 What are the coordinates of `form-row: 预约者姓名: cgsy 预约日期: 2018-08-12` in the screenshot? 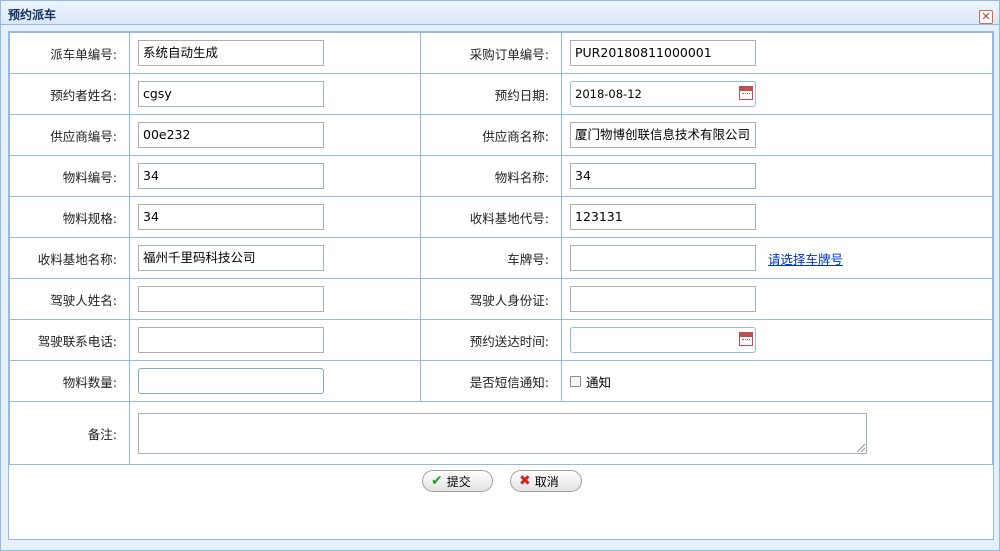 It's located at (501, 94).